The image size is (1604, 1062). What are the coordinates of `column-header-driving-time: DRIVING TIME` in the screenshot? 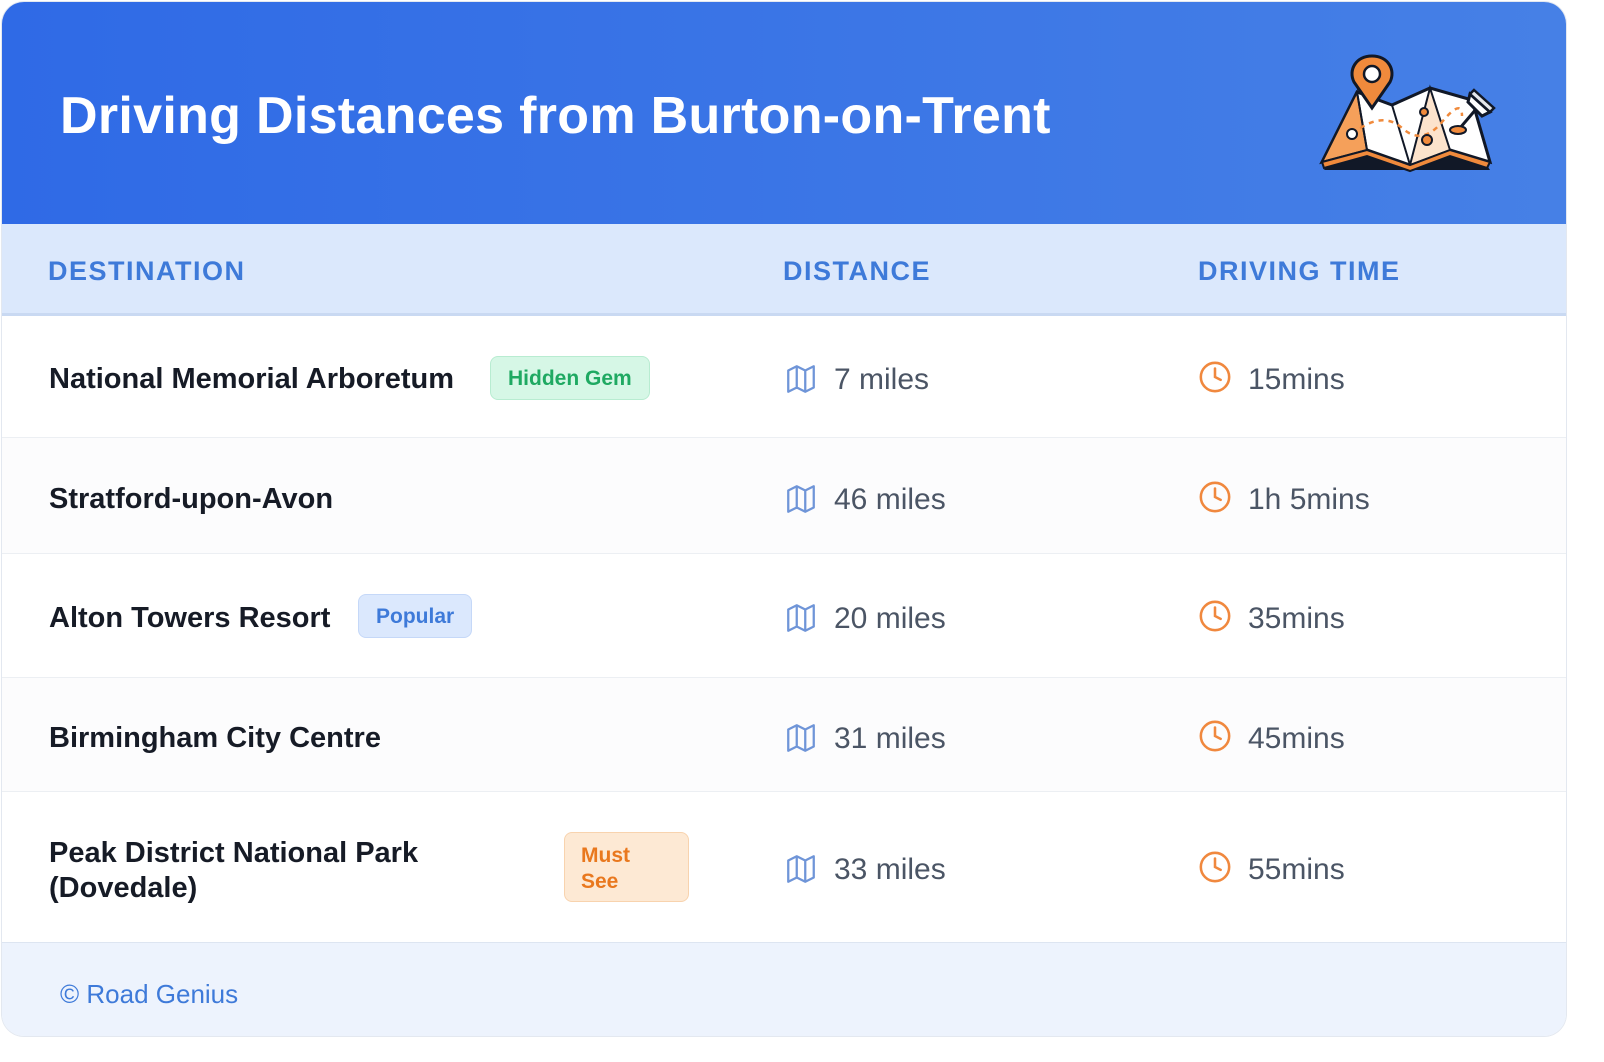 It's located at (1299, 271).